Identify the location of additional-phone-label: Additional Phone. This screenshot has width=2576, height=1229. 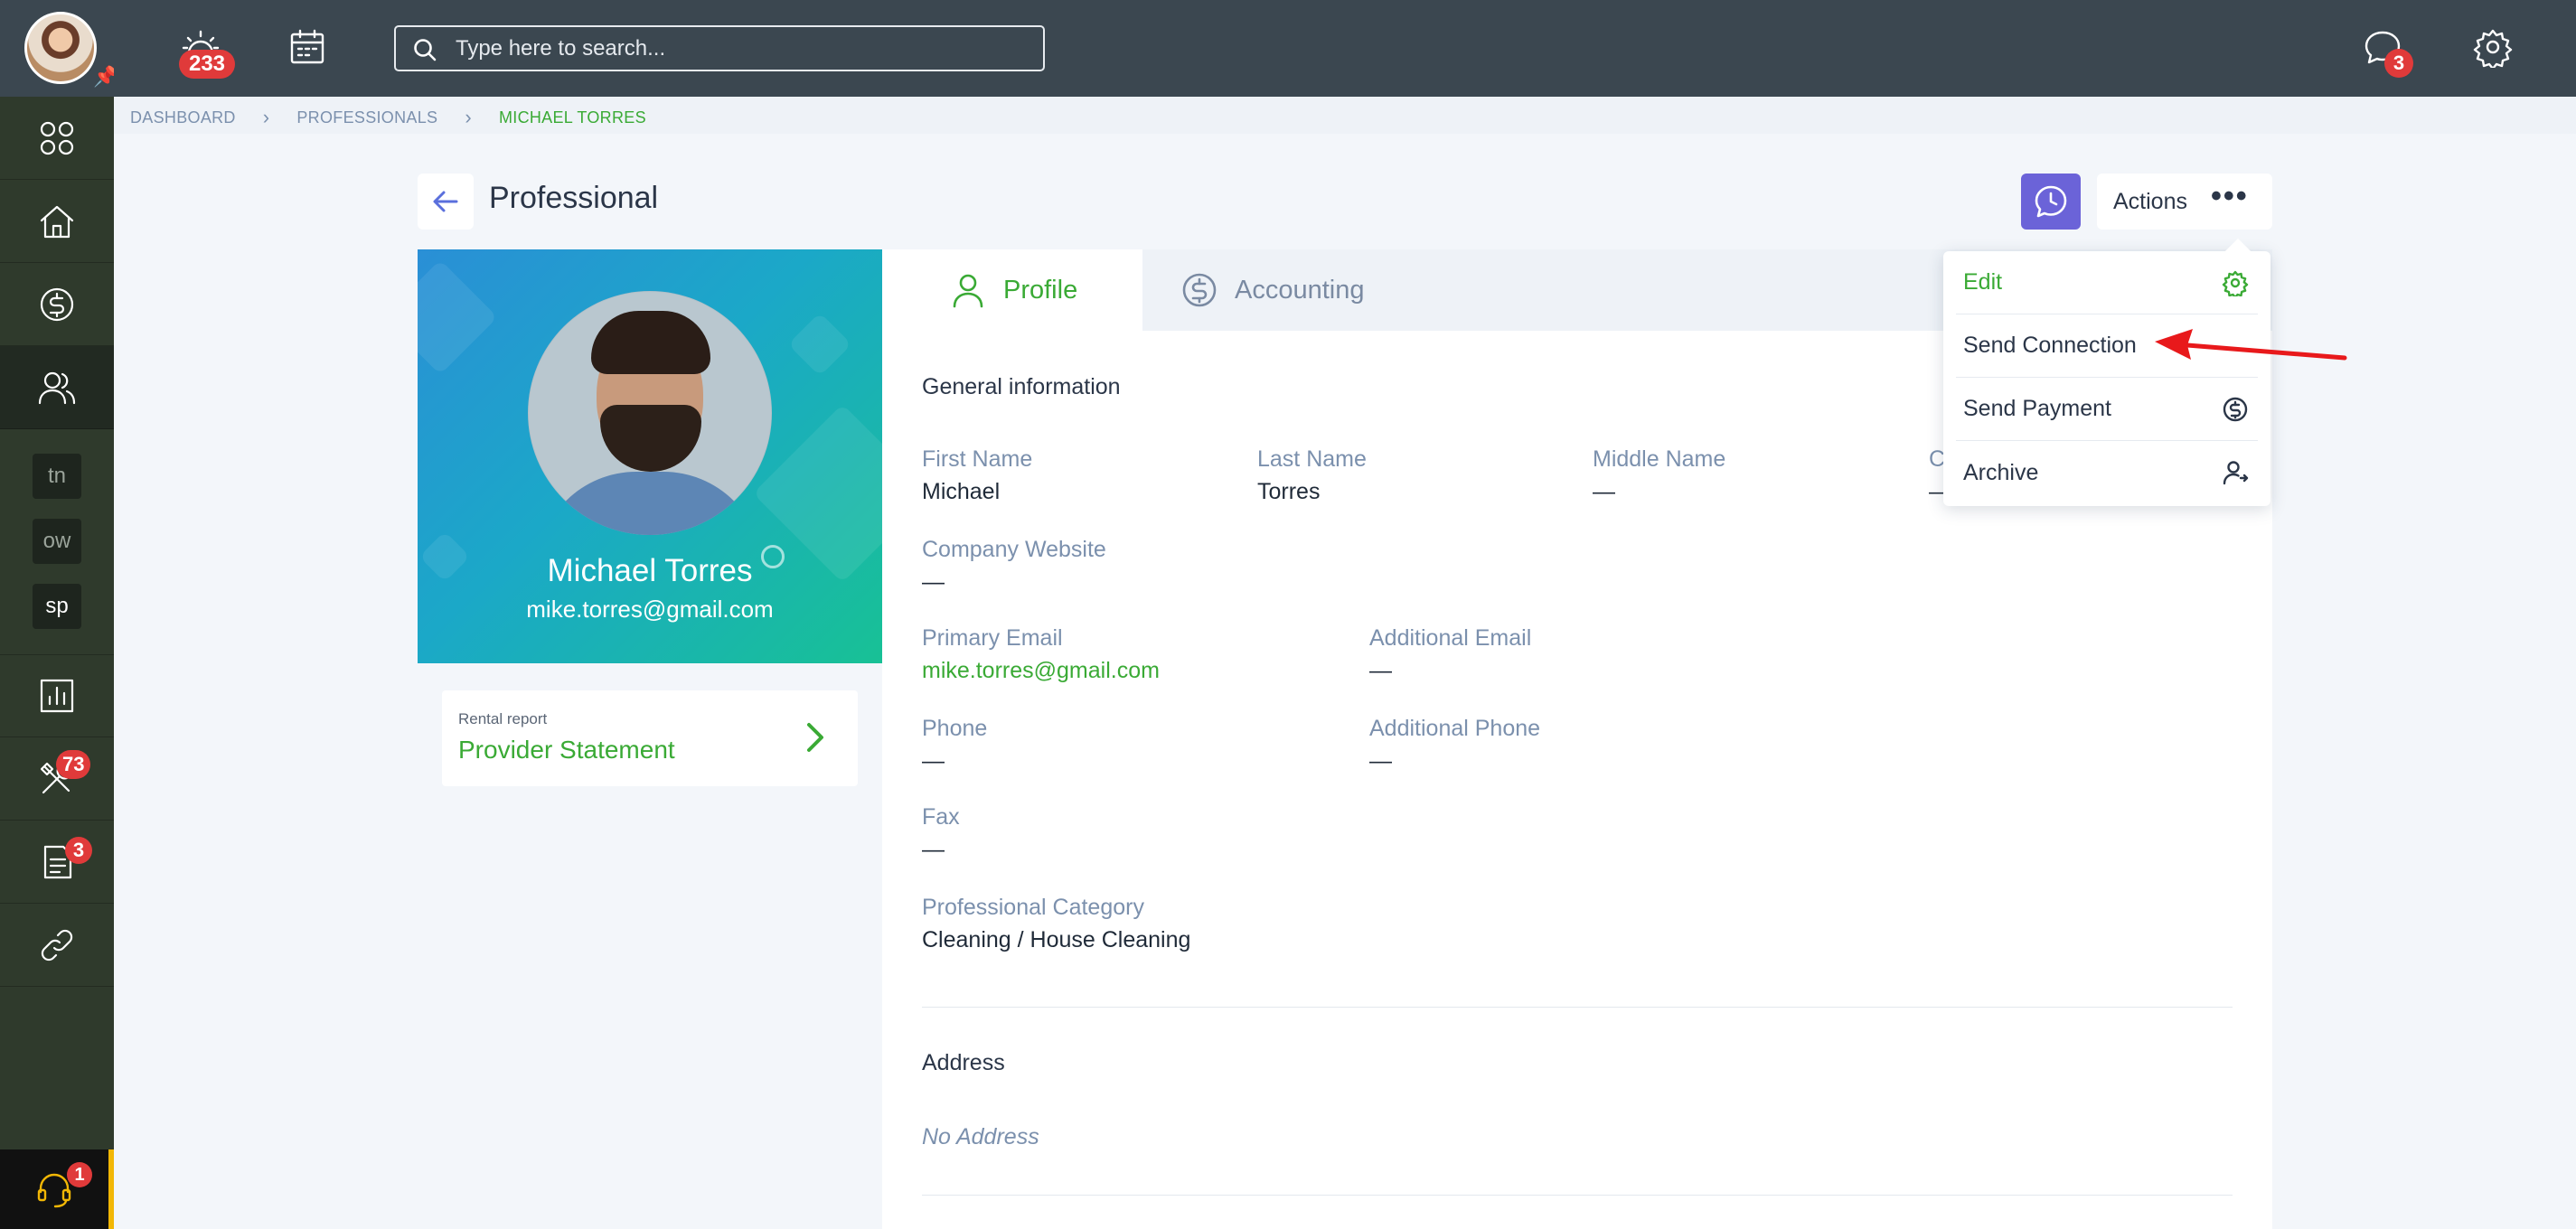
(1455, 728).